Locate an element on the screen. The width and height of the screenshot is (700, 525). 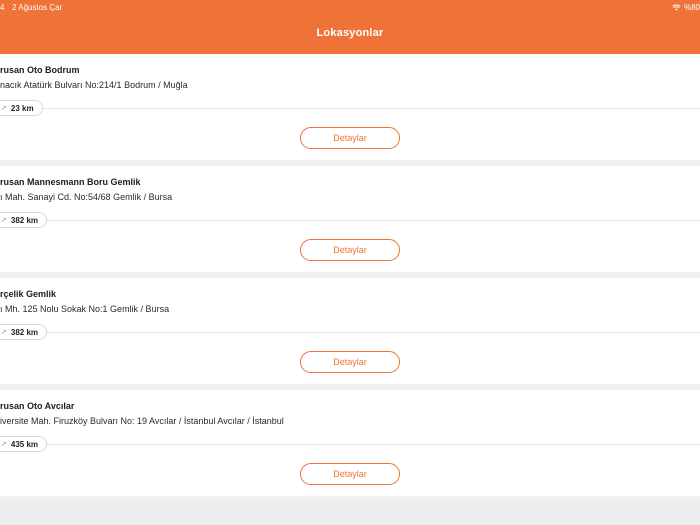
status-right: %80 is located at coordinates (686, 7).